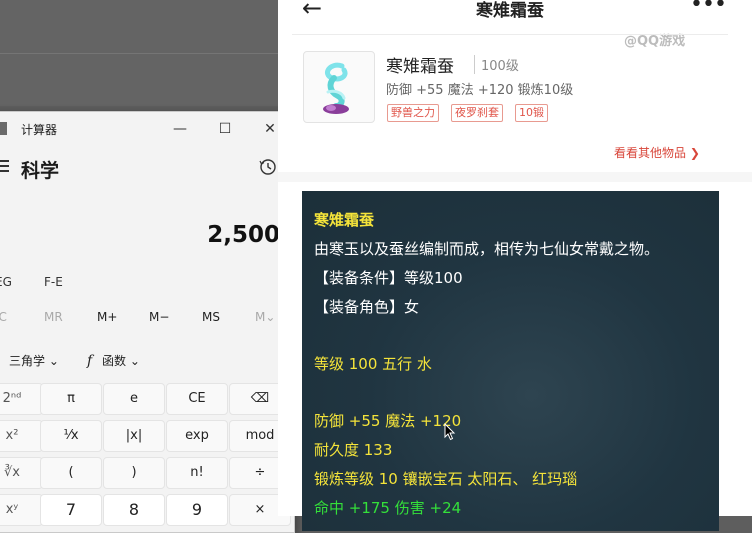  I want to click on power-key: xʸ, so click(21, 510).